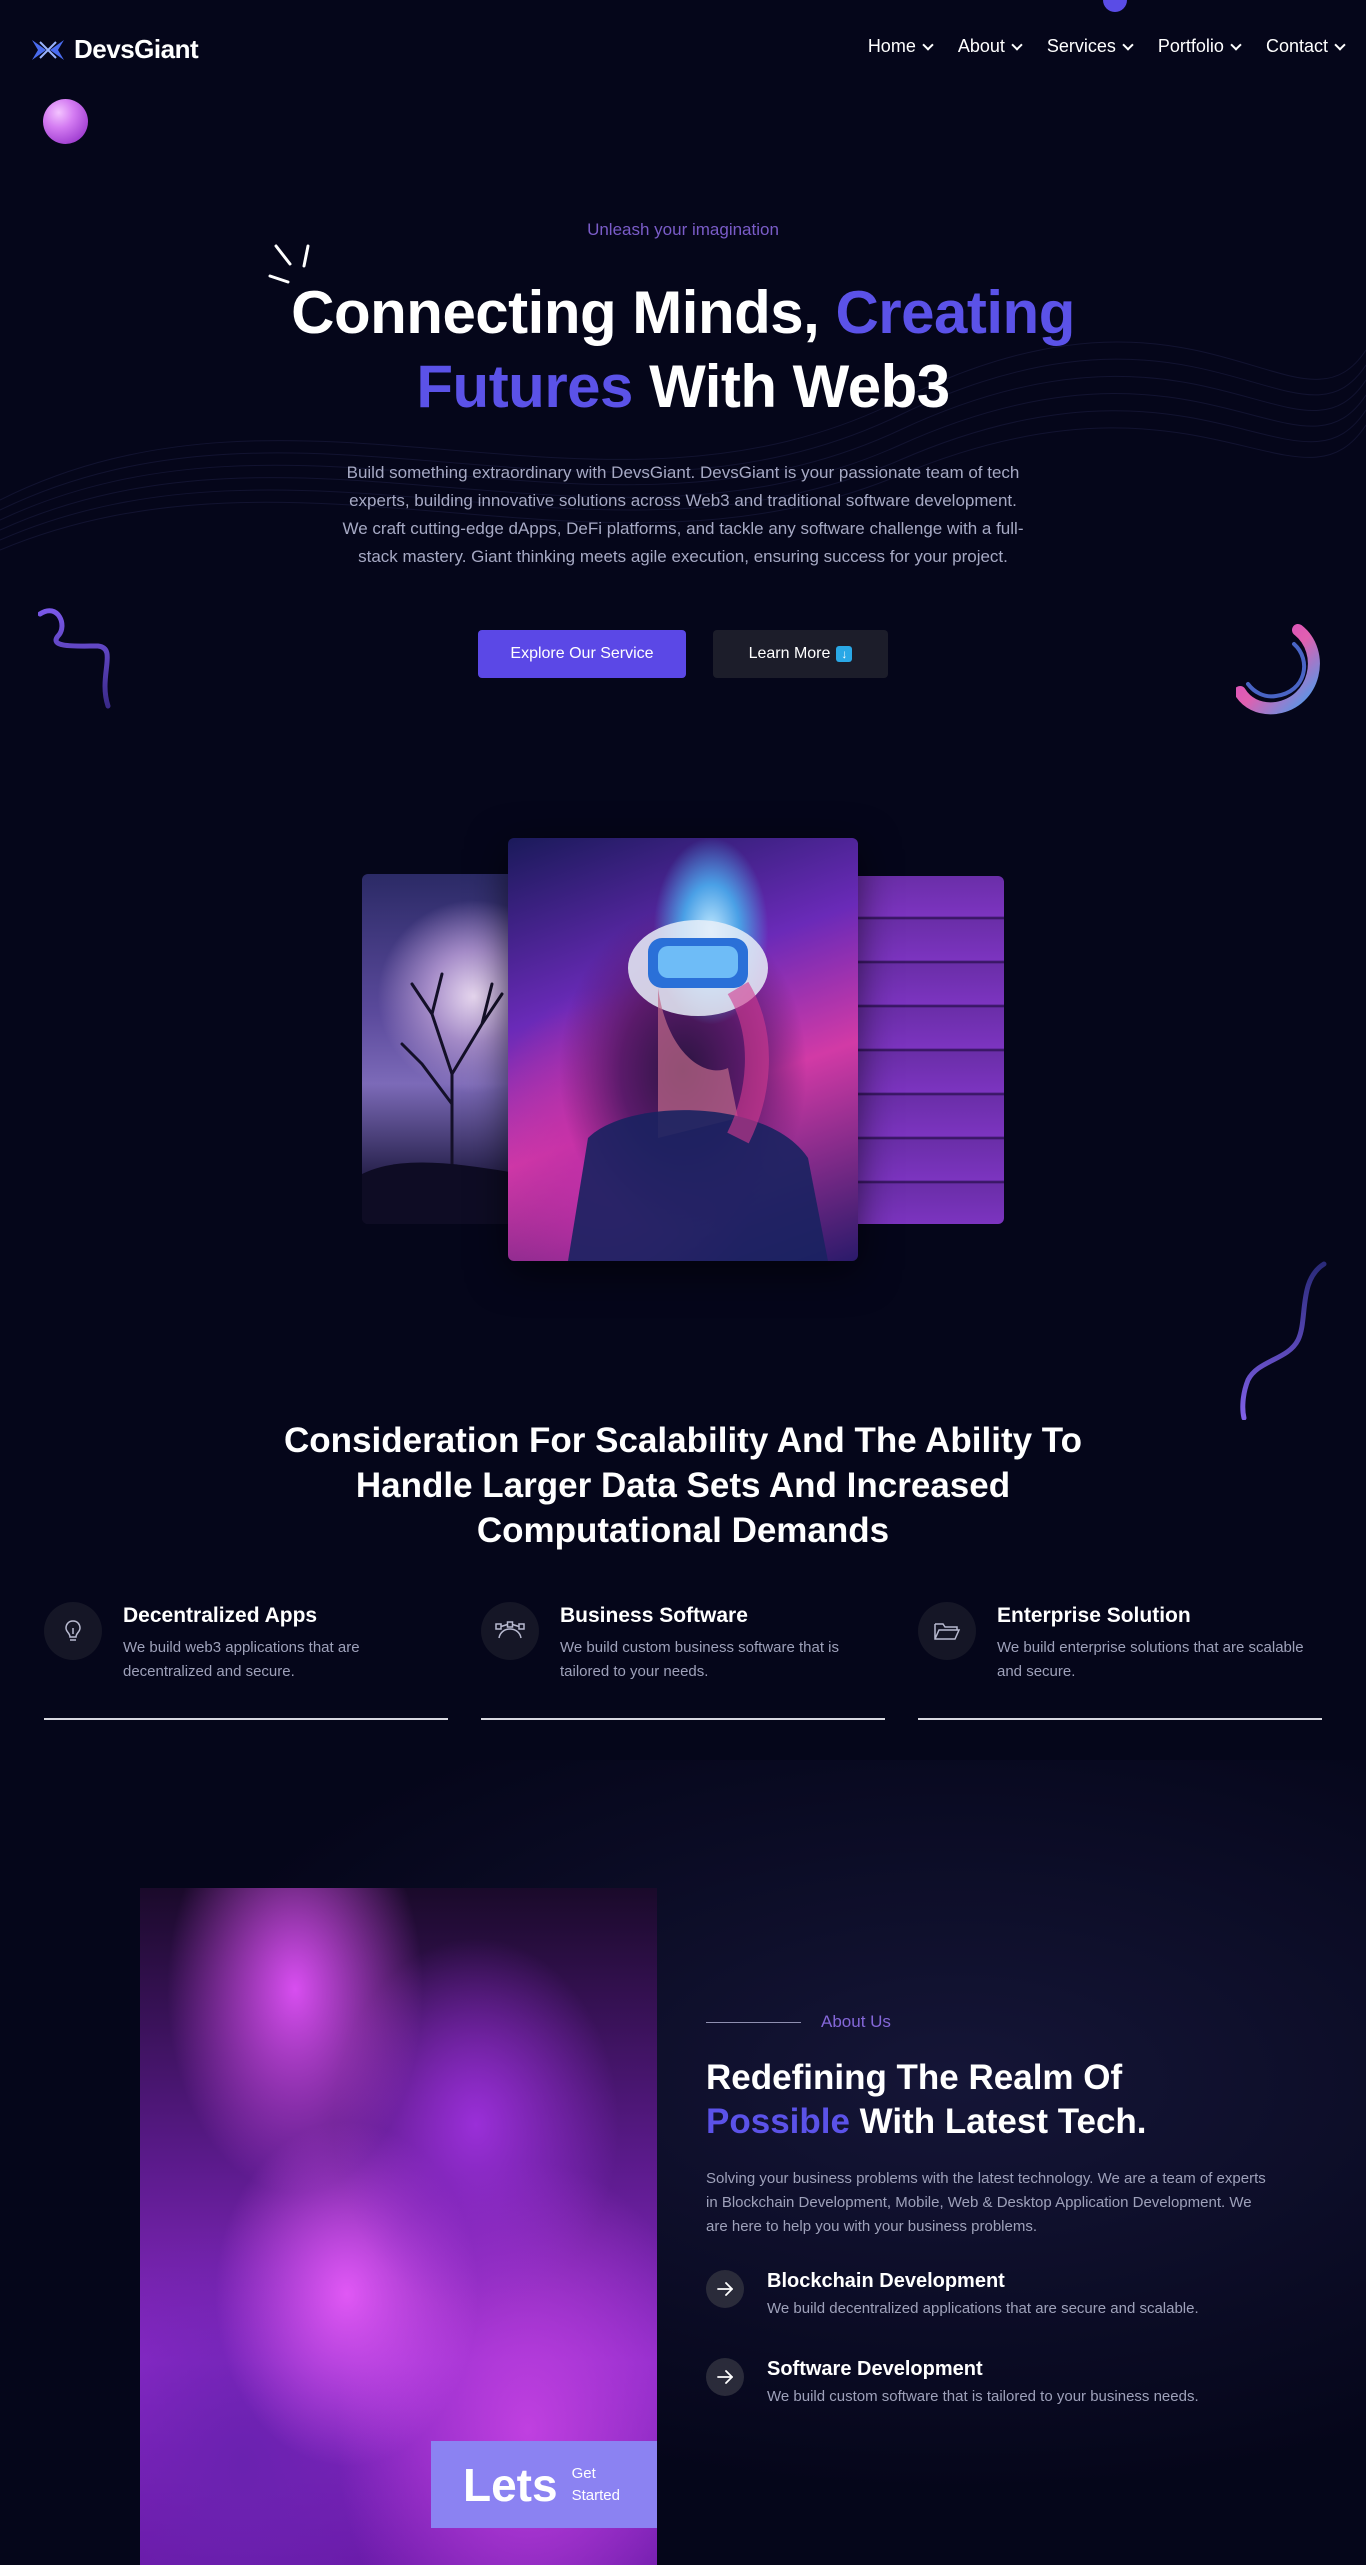 Image resolution: width=1366 pixels, height=2565 pixels. What do you see at coordinates (595, 2484) in the screenshot?
I see `cta-small-text: Get Started` at bounding box center [595, 2484].